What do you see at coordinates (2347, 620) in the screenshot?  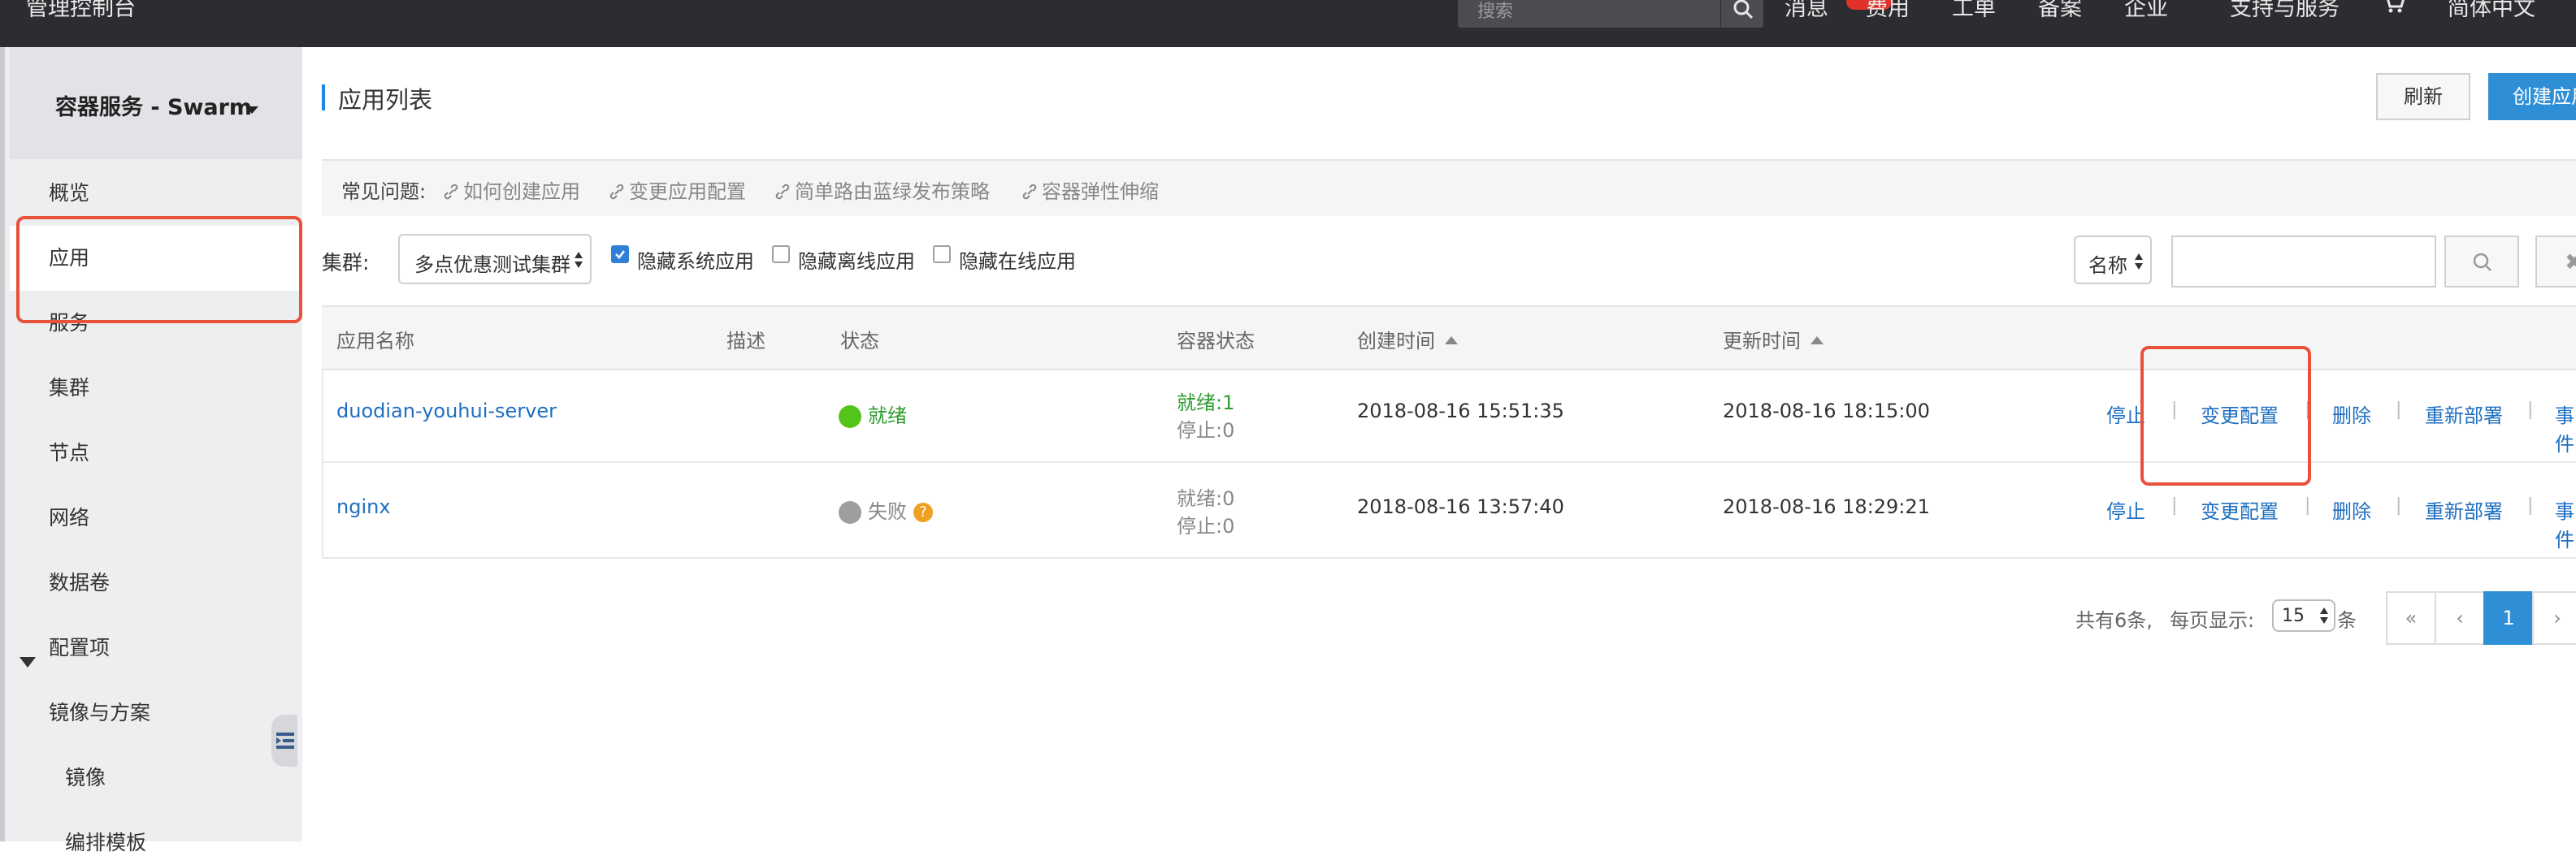 I see `per-page-unit: 条` at bounding box center [2347, 620].